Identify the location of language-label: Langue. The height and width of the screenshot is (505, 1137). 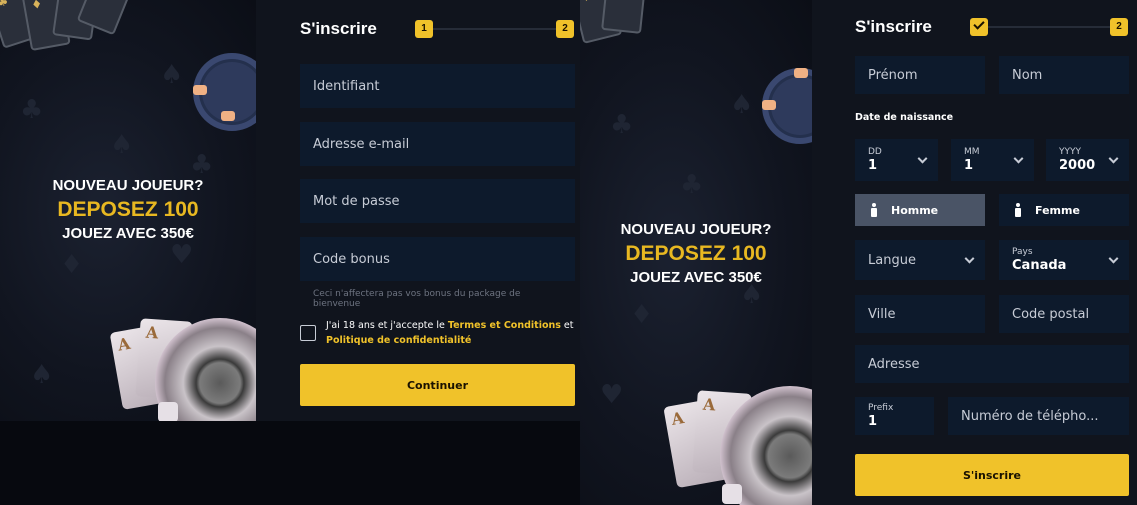
(892, 260).